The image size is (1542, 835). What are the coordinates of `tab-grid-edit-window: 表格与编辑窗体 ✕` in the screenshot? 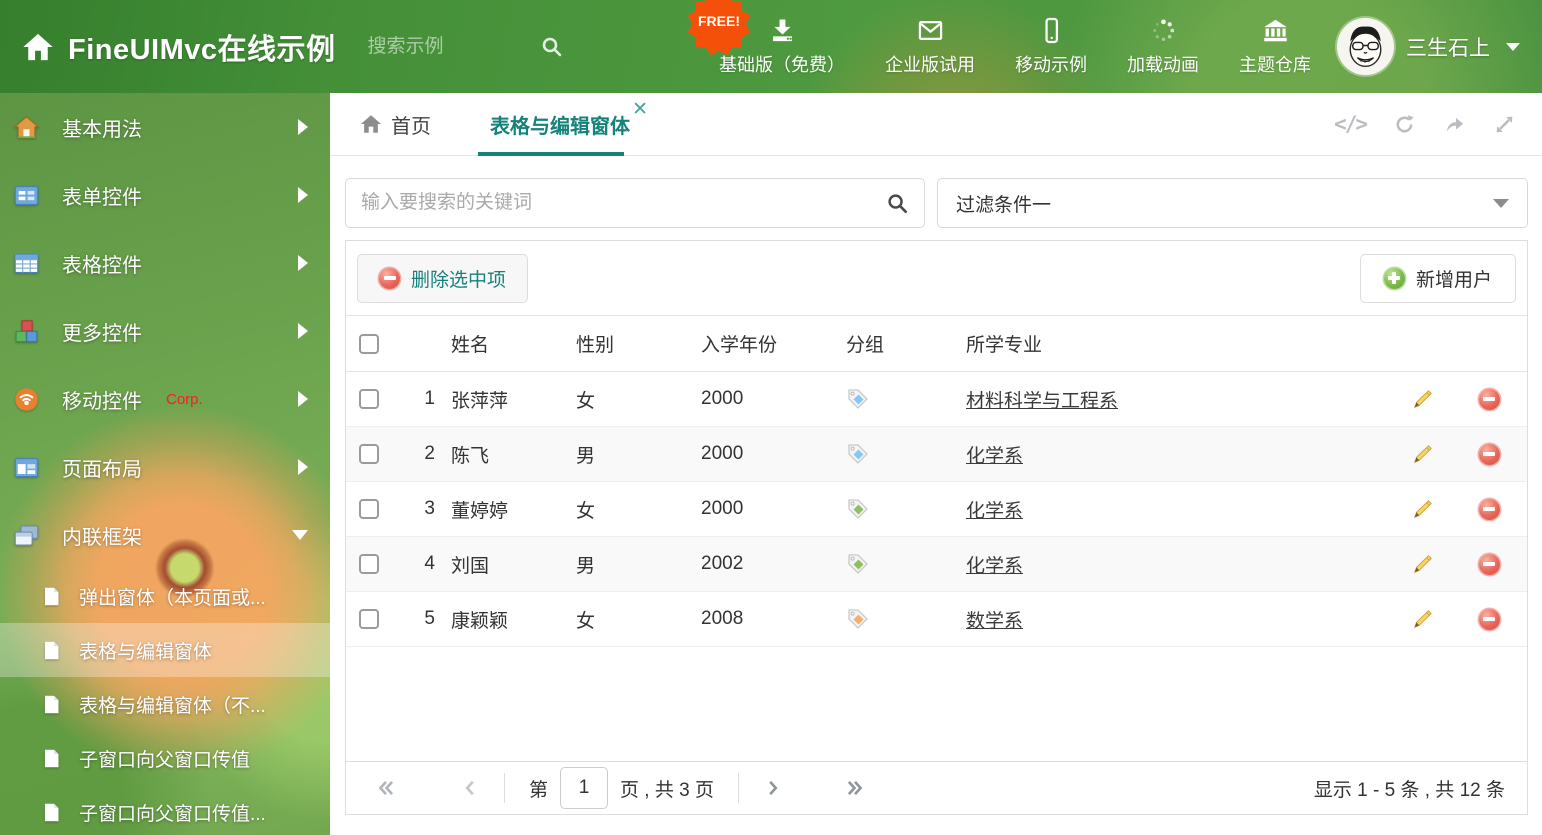 It's located at (563, 124).